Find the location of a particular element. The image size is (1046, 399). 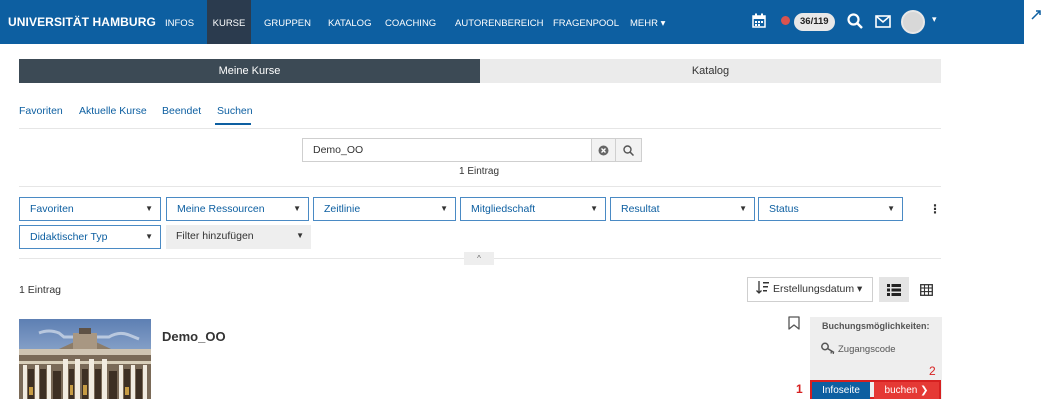

tab-meine-kurse: Meine Kurse is located at coordinates (249, 71).